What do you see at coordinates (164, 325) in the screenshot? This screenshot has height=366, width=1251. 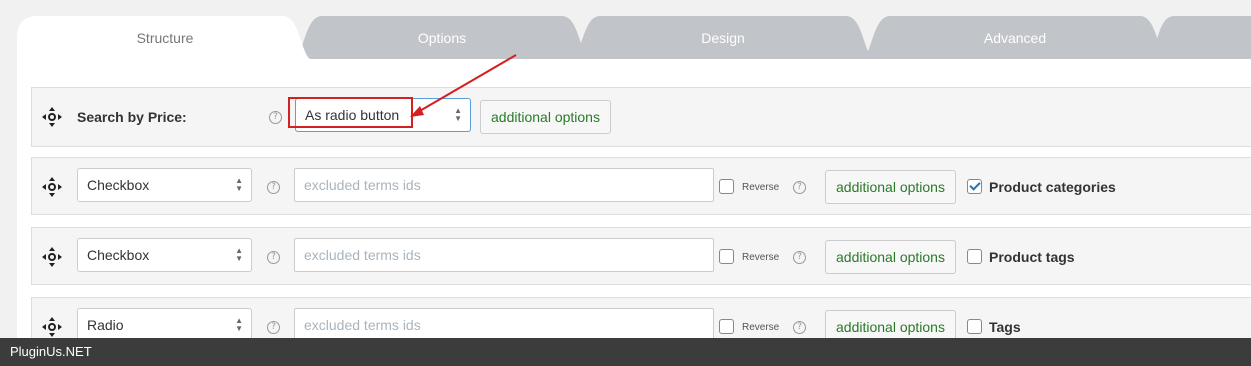 I see `view-type-select: Radio ▲ ▼` at bounding box center [164, 325].